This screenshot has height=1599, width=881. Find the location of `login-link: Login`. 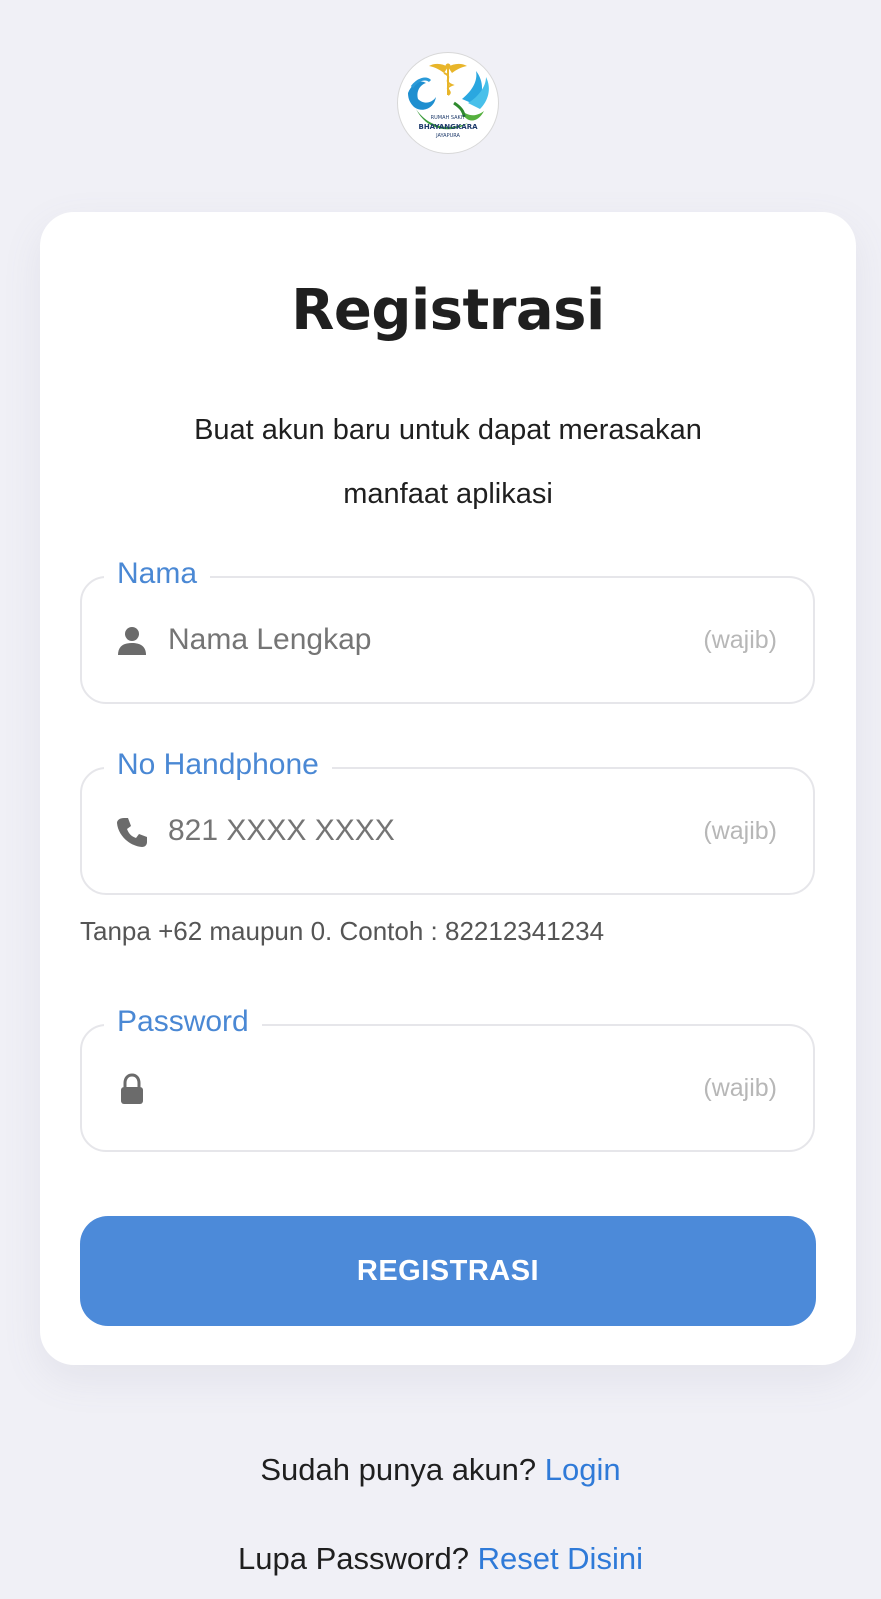

login-link: Login is located at coordinates (583, 1469).